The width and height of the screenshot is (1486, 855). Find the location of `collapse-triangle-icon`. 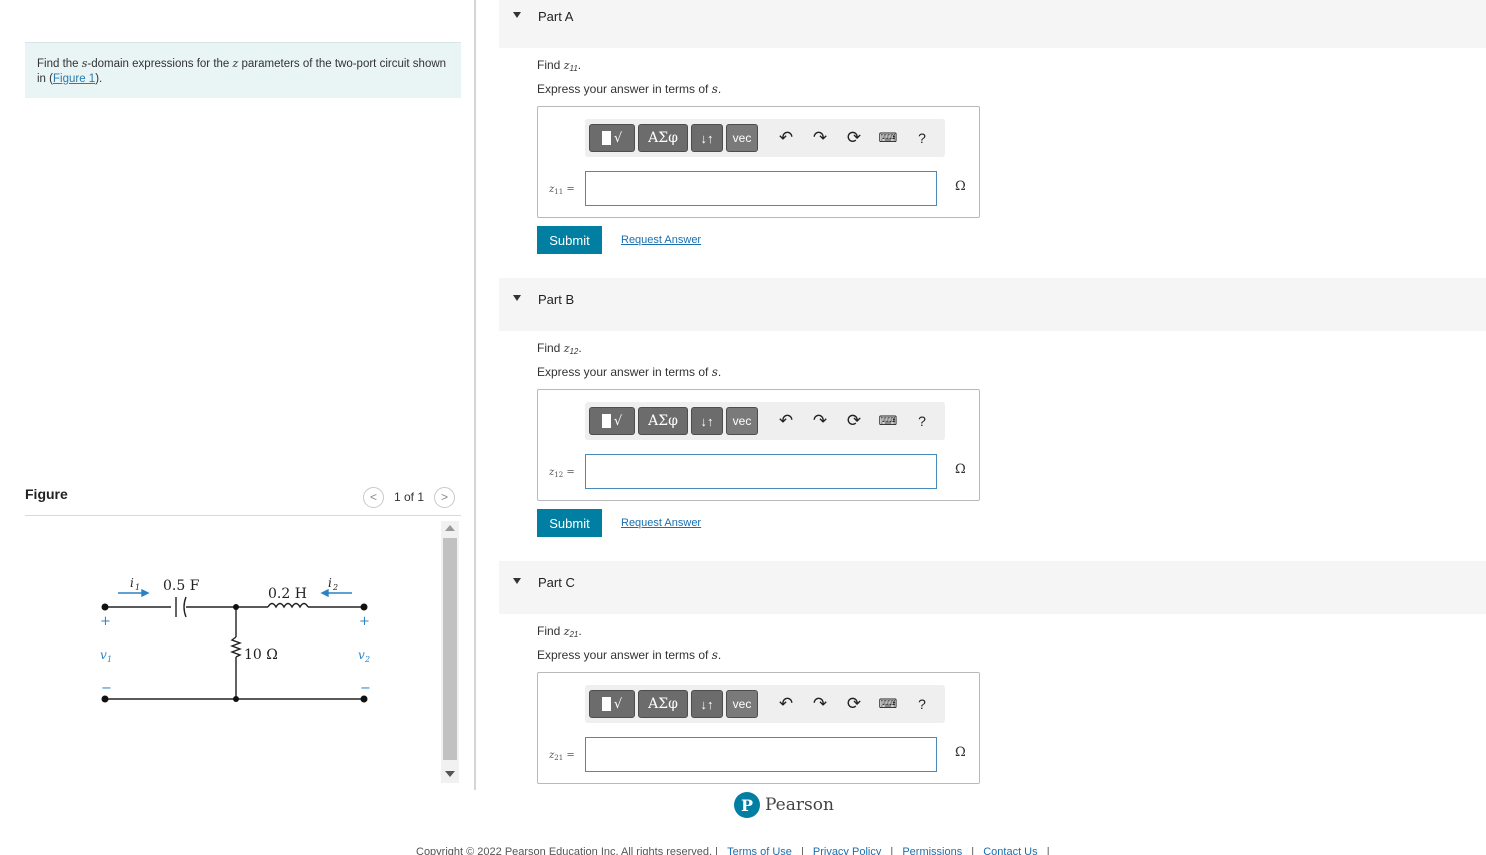

collapse-triangle-icon is located at coordinates (517, 15).